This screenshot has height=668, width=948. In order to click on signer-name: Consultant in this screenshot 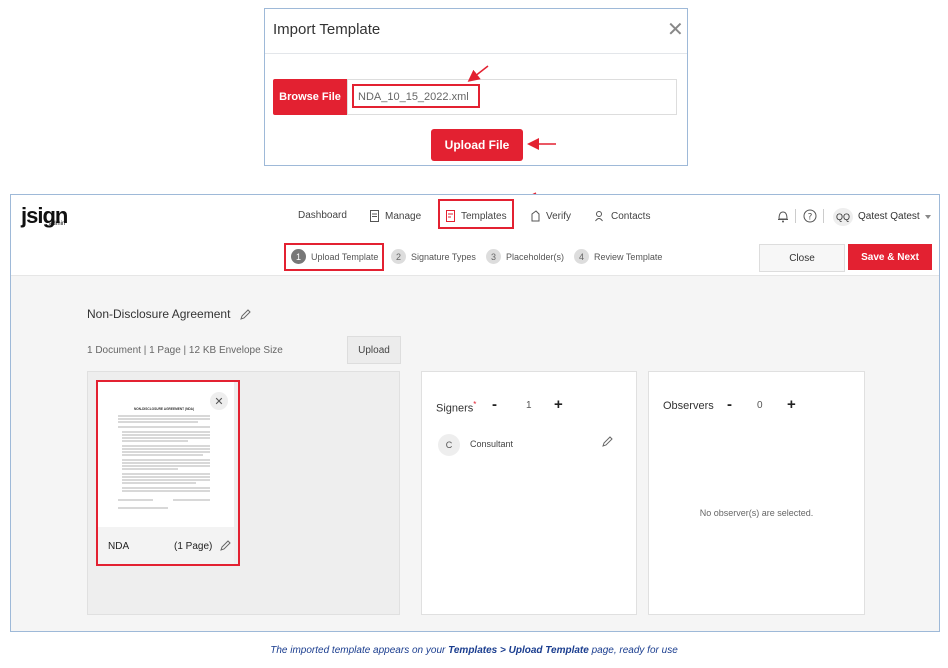, I will do `click(492, 444)`.